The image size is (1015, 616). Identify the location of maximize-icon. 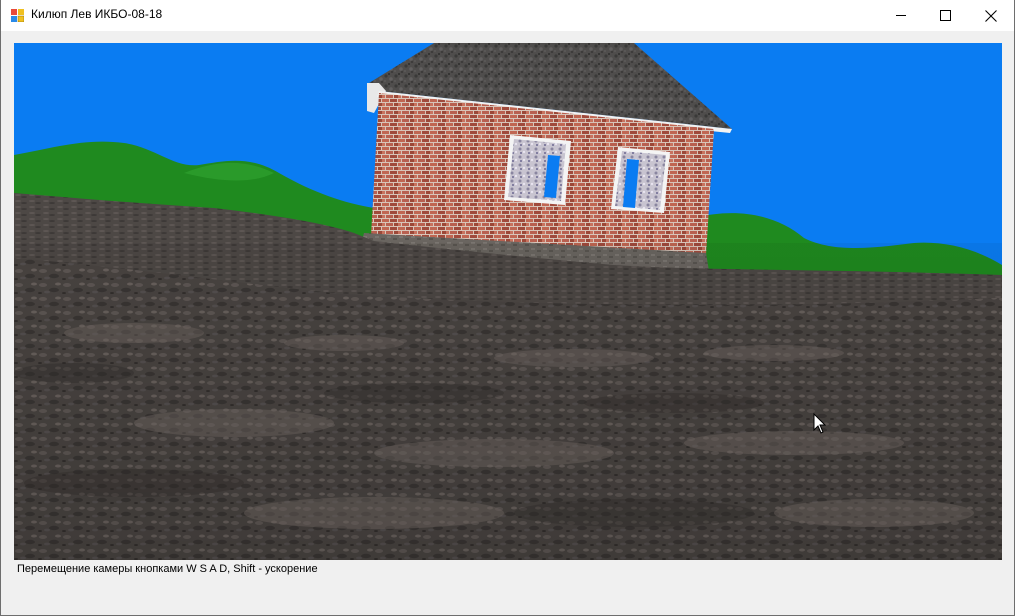
(945, 15).